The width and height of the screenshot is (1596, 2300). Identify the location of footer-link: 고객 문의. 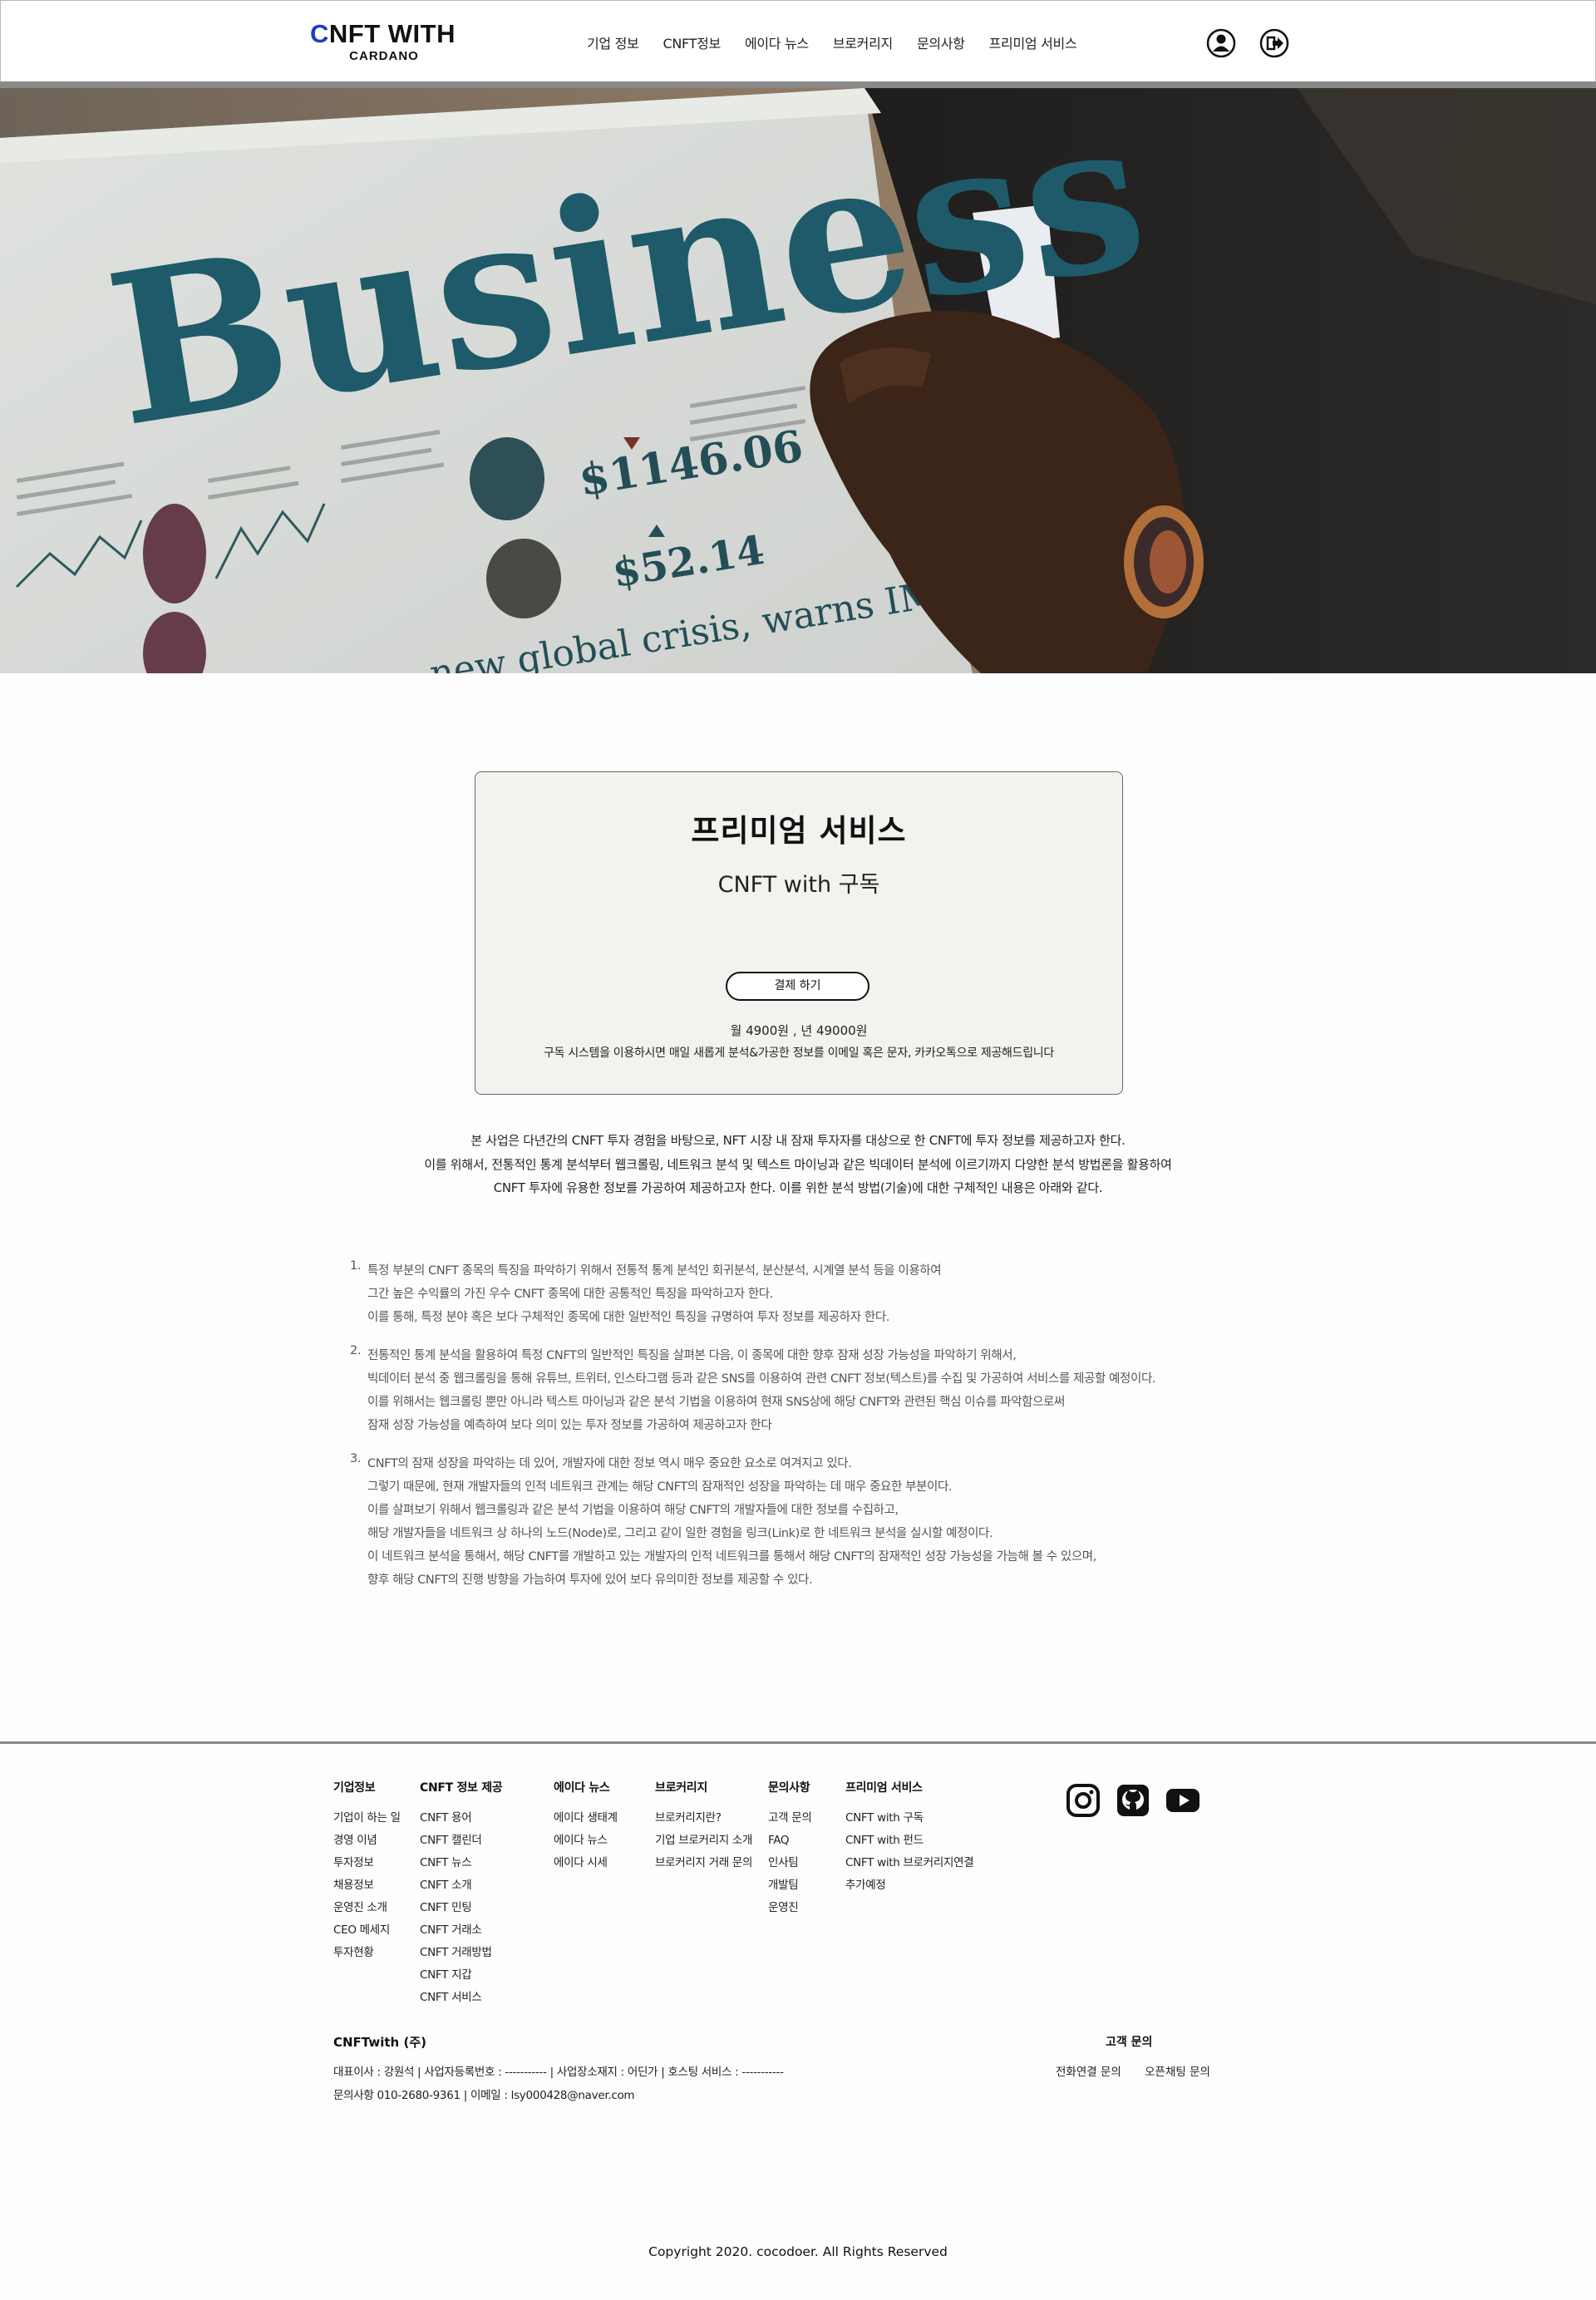
(790, 1818).